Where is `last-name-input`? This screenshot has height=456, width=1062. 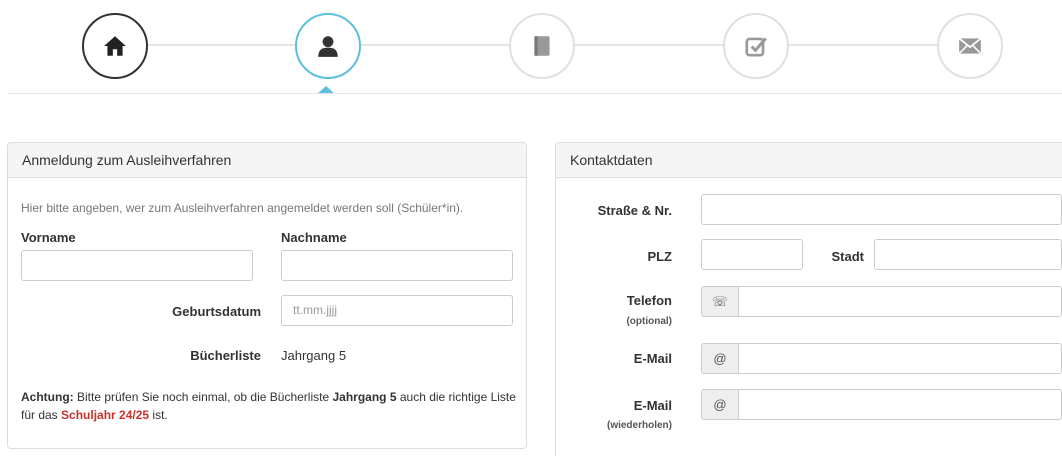
last-name-input is located at coordinates (397, 265).